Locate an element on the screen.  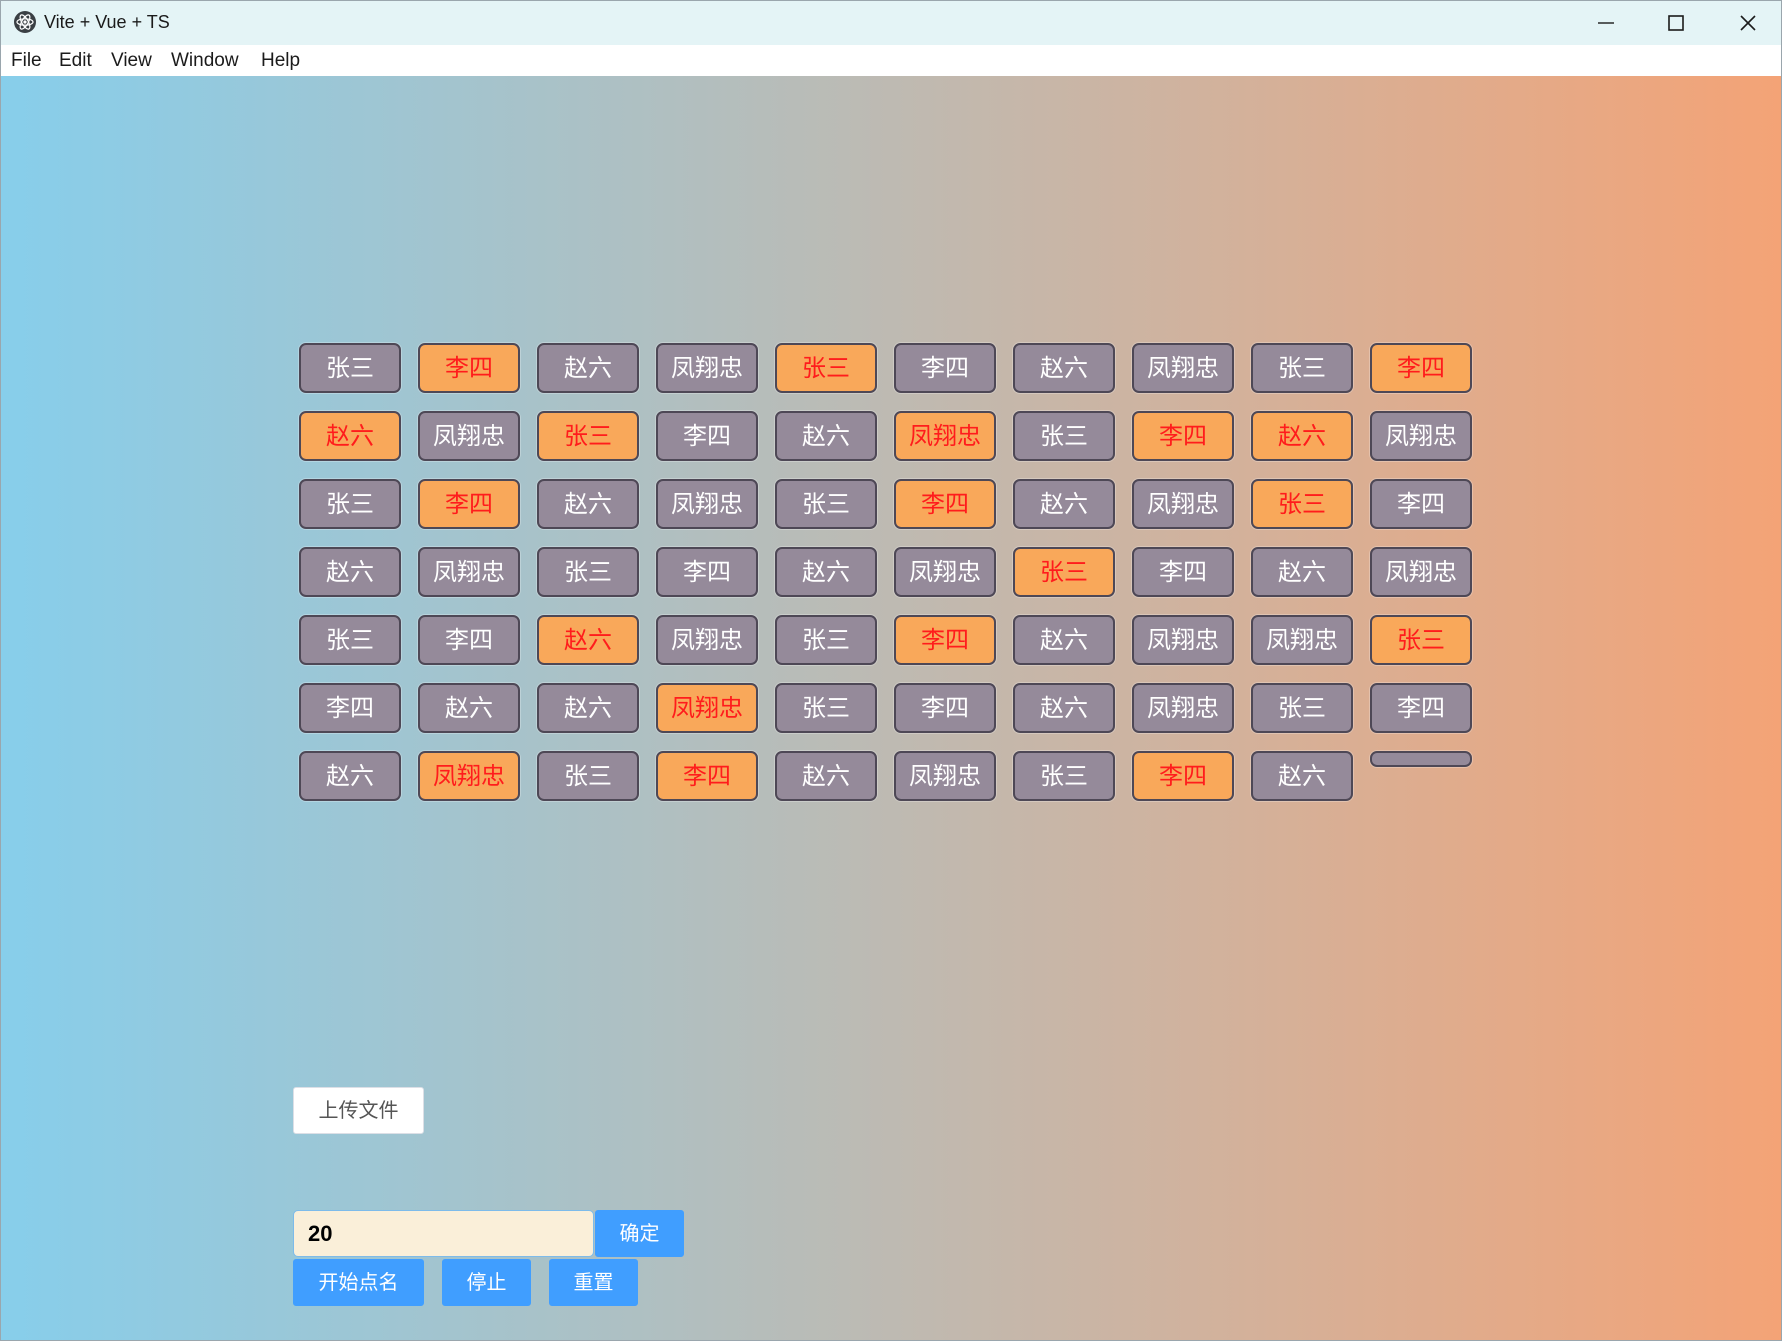
menu-window: Window is located at coordinates (205, 61).